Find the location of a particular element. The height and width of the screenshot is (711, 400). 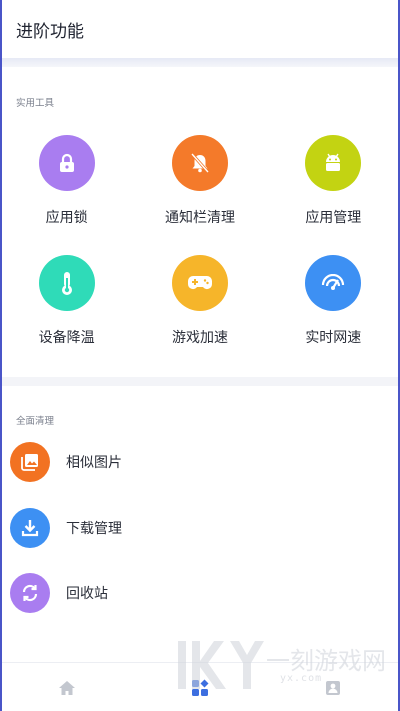

profile-icon is located at coordinates (333, 688).